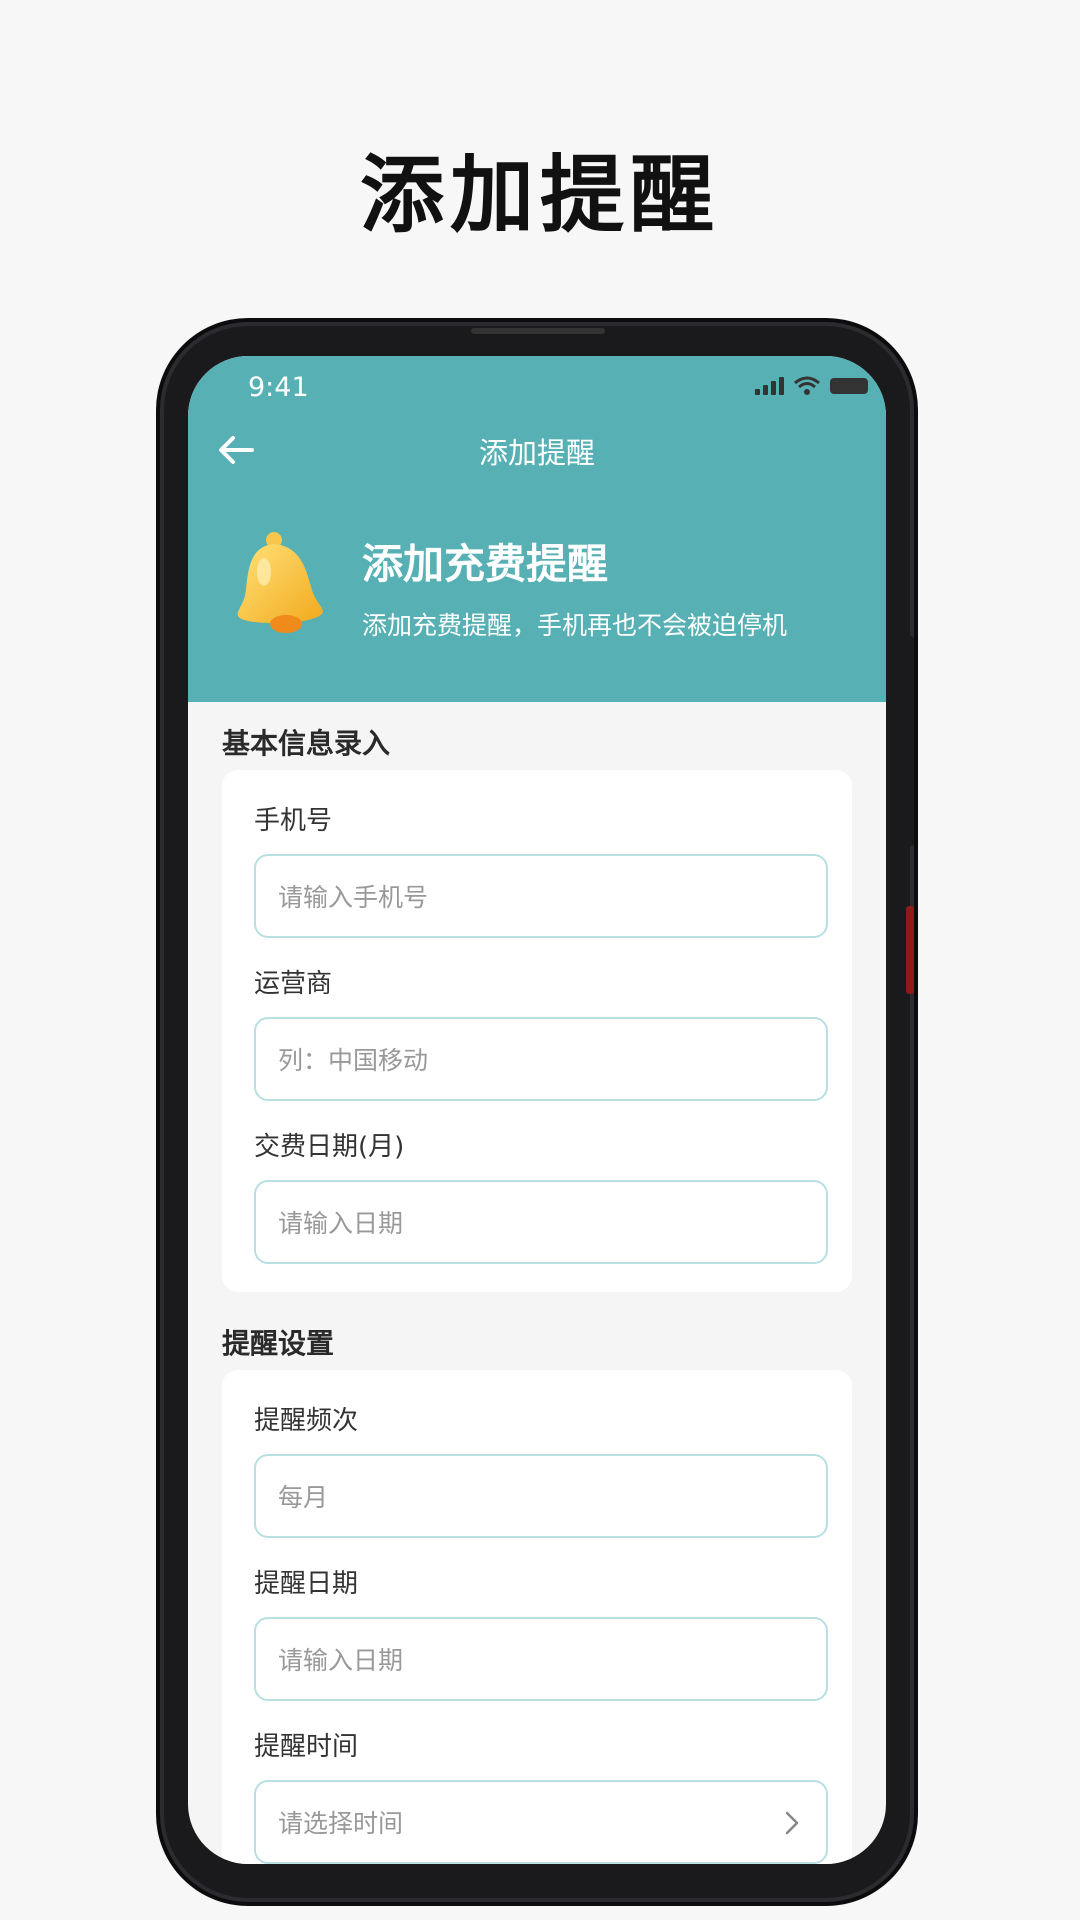 This screenshot has height=1920, width=1080. Describe the element at coordinates (910, 741) in the screenshot. I see `power-button` at that location.